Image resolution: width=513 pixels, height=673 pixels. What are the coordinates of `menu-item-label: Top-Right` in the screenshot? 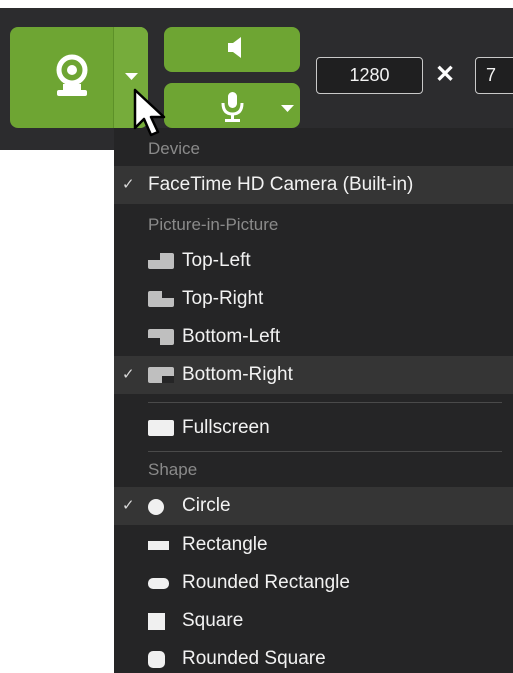 It's located at (223, 298).